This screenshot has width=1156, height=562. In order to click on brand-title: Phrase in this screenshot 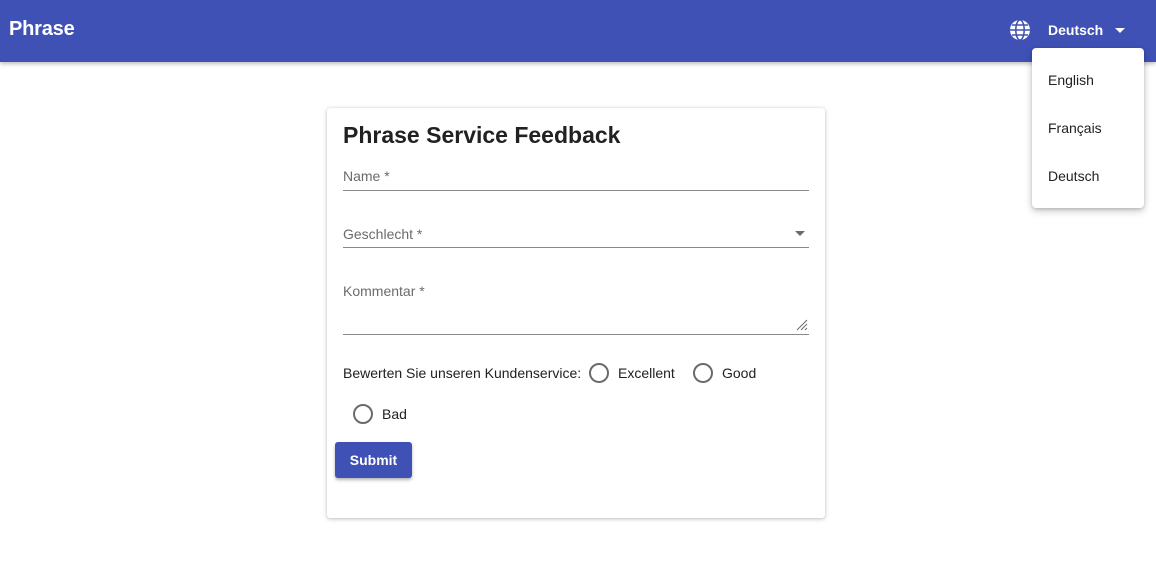, I will do `click(42, 29)`.